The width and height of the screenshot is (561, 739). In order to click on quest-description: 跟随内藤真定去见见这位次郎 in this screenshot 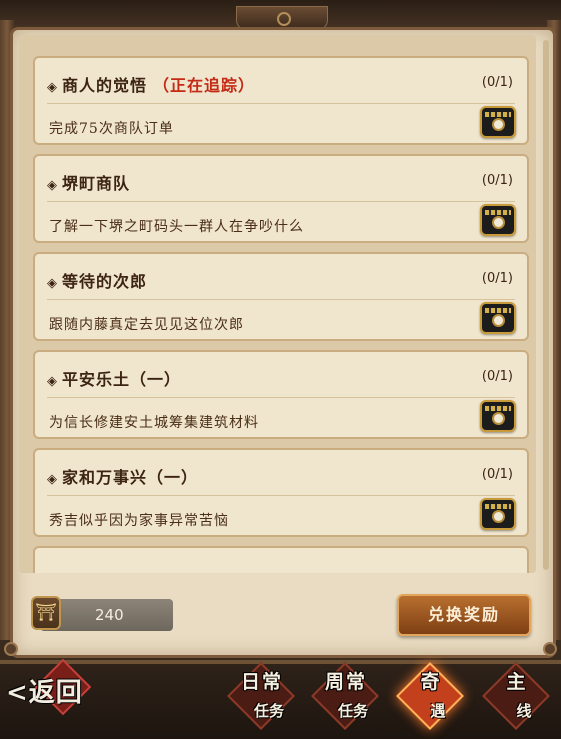, I will do `click(146, 325)`.